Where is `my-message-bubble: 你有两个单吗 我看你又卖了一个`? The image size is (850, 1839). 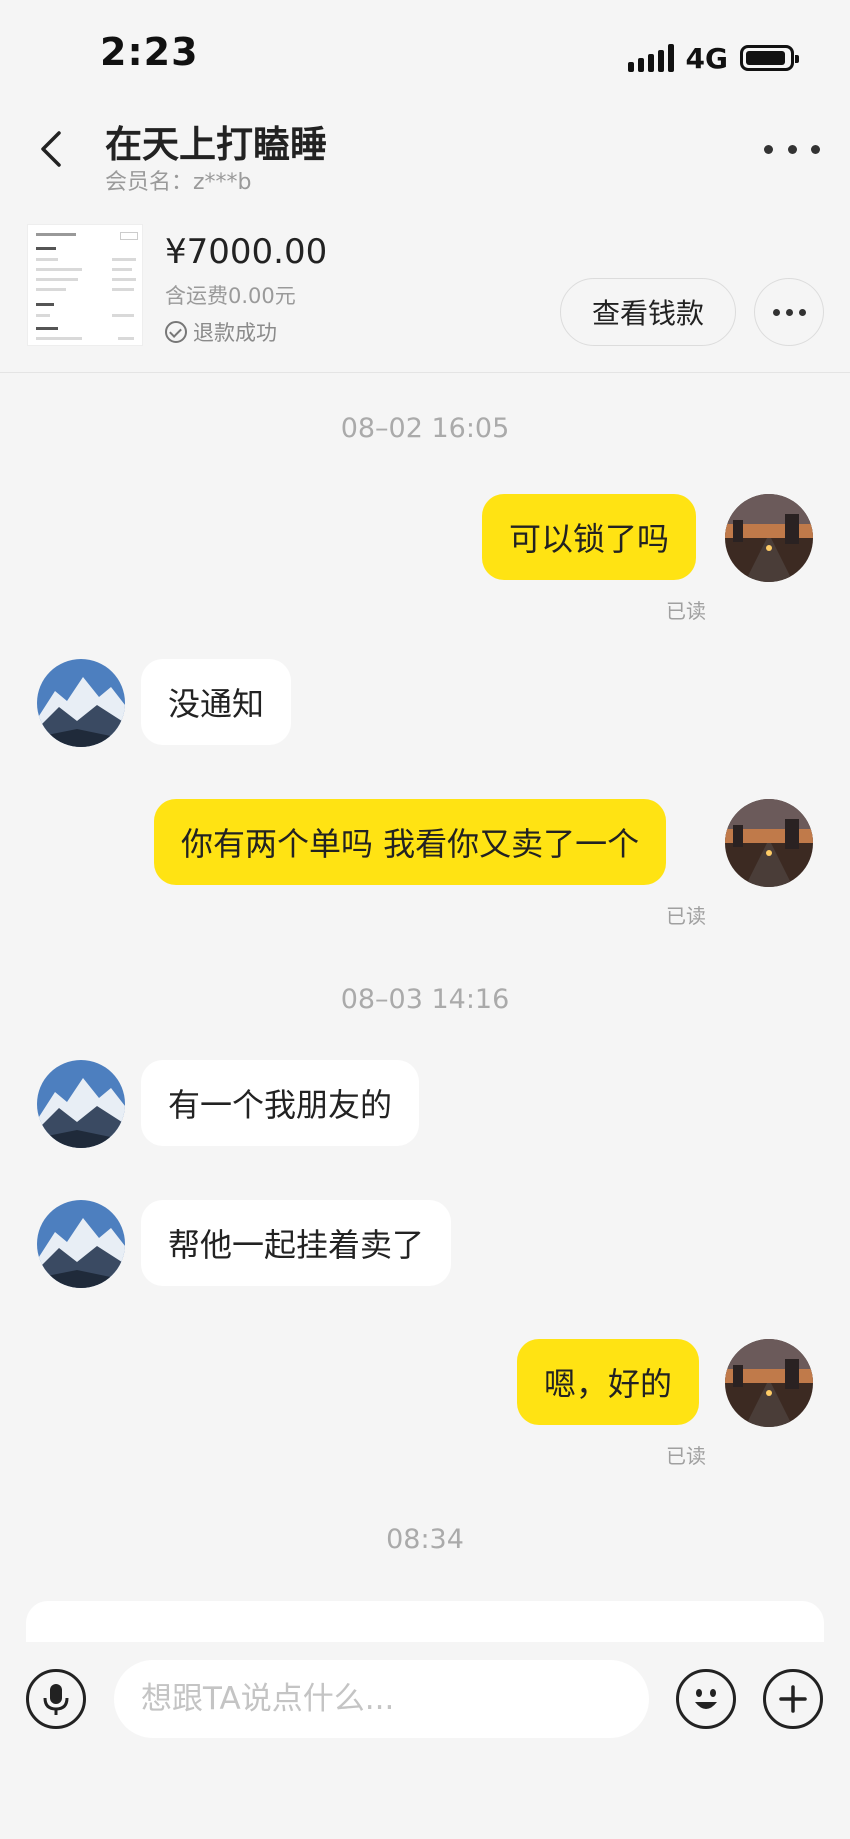
my-message-bubble: 你有两个单吗 我看你又卖了一个 is located at coordinates (410, 842).